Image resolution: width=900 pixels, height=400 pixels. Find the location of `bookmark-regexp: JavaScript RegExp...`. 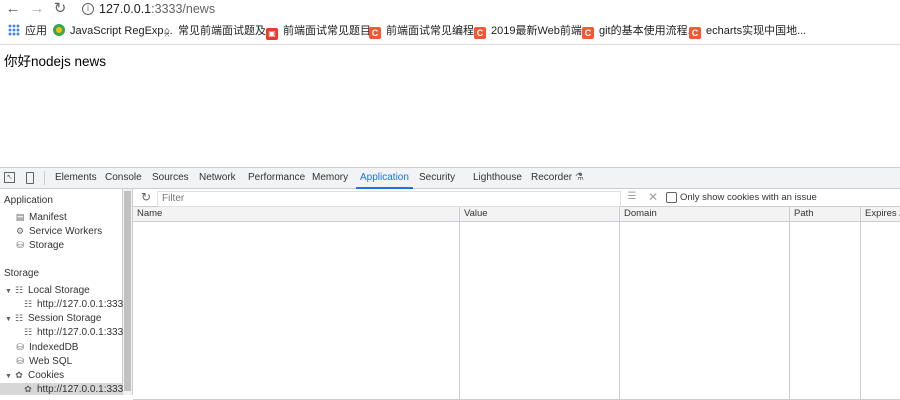

bookmark-regexp: JavaScript RegExp... is located at coordinates (113, 31).